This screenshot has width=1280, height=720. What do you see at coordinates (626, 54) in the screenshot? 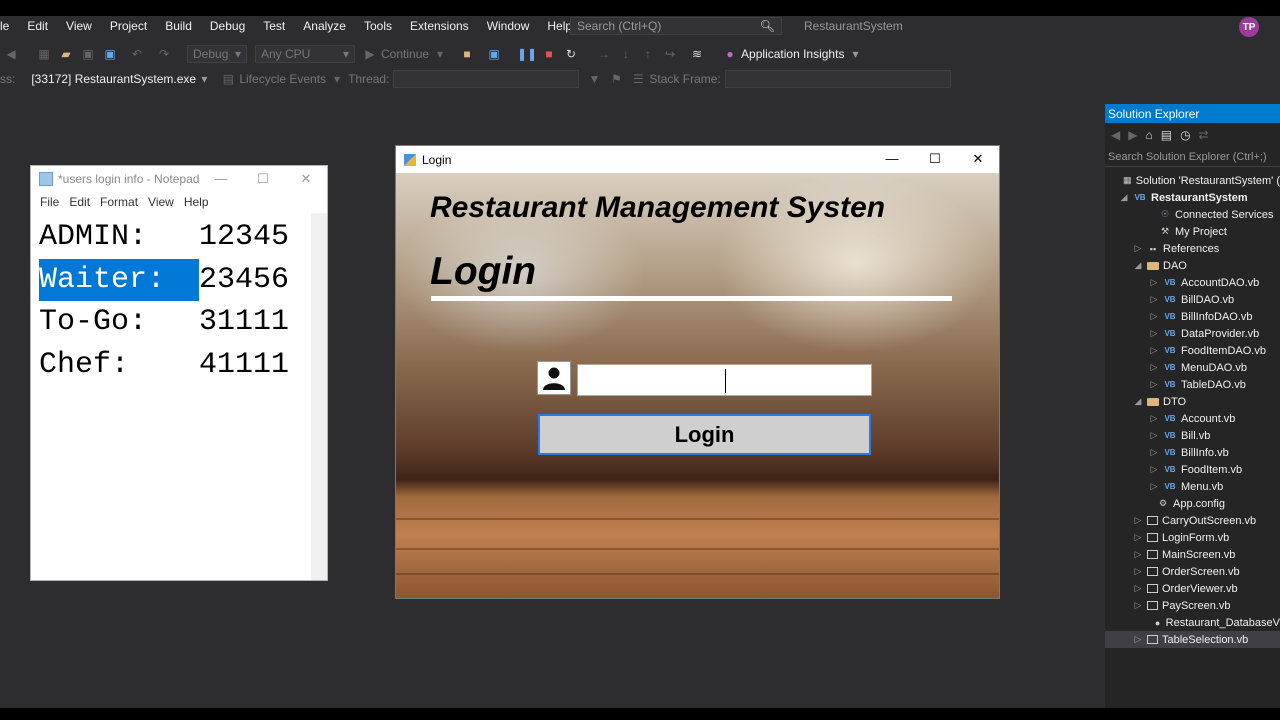
I see `step-into-icon: ↓` at bounding box center [626, 54].